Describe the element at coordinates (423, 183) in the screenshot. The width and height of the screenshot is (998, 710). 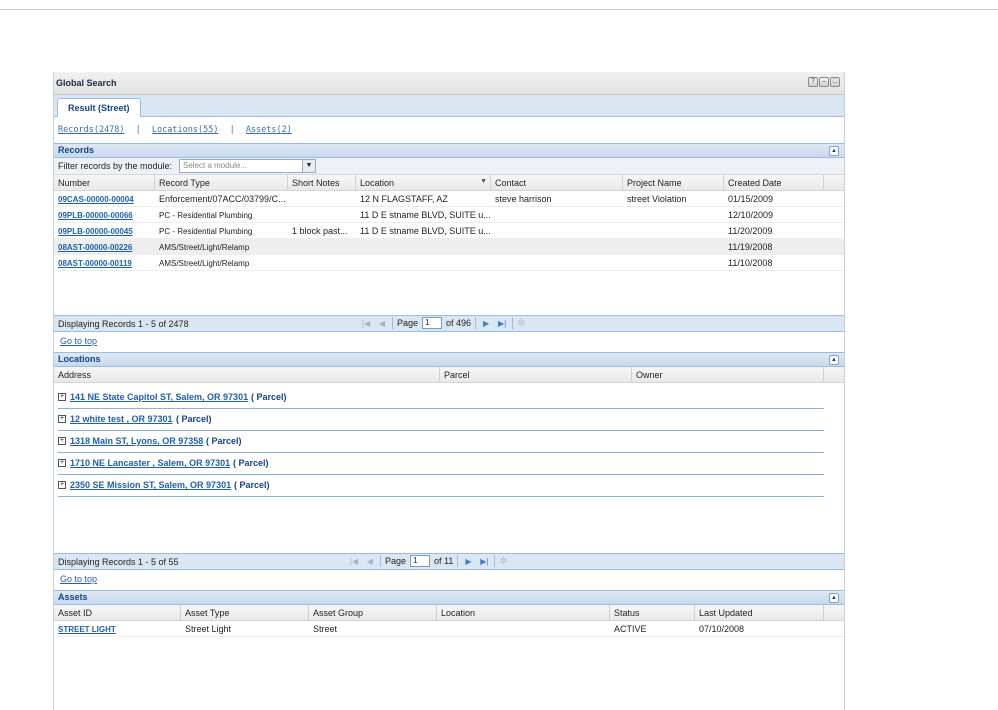
I see `column-header-location: Location ▼` at that location.